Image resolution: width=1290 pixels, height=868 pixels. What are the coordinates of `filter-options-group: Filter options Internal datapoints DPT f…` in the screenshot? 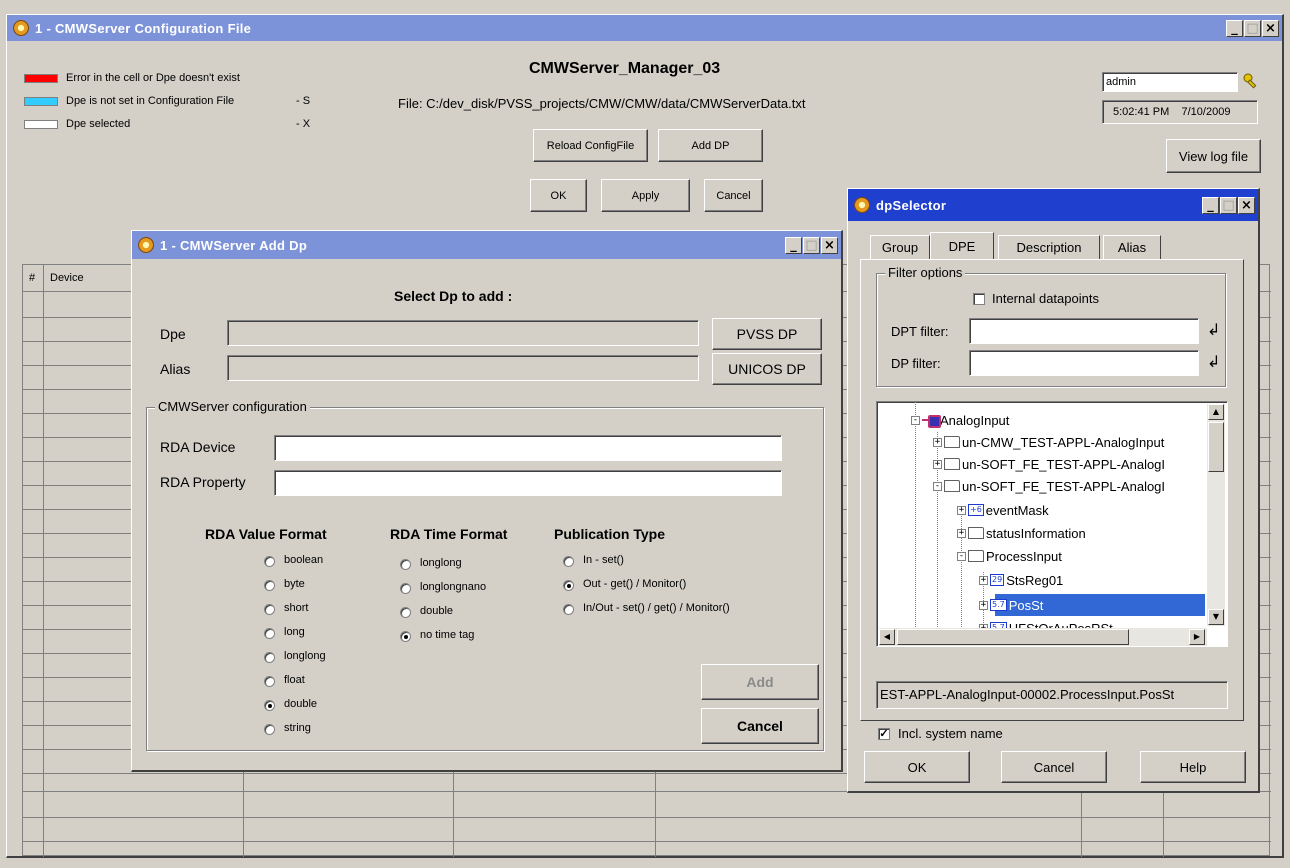 It's located at (1051, 326).